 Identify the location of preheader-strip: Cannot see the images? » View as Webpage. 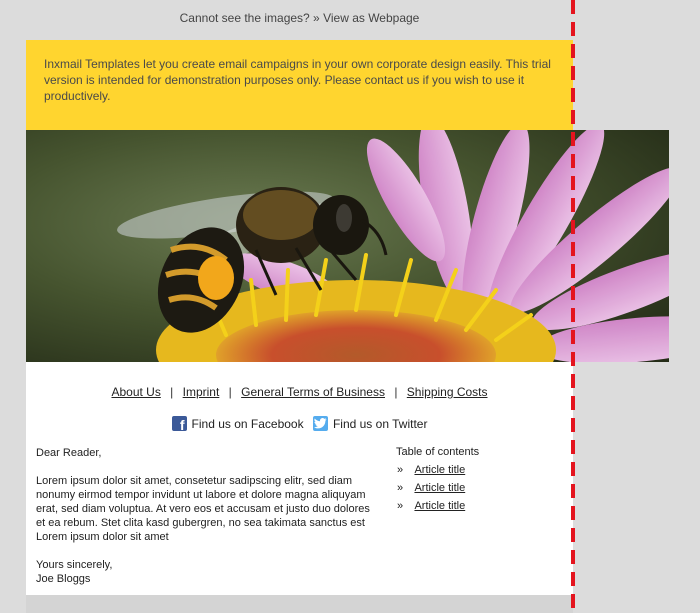
(350, 20).